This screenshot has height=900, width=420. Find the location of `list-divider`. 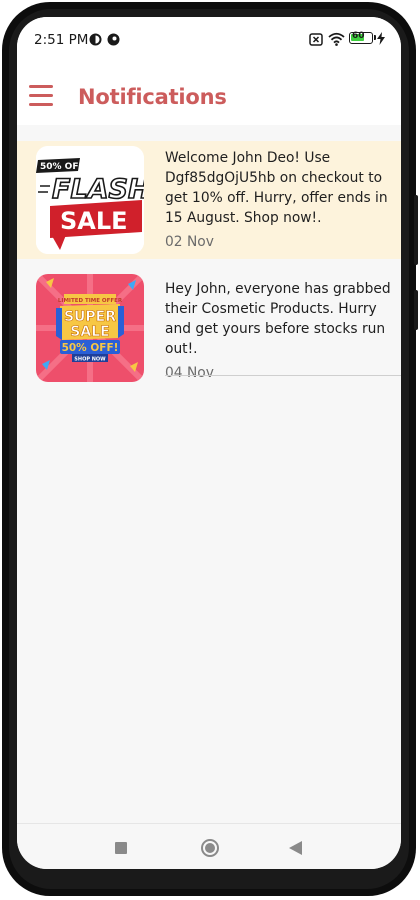

list-divider is located at coordinates (283, 375).